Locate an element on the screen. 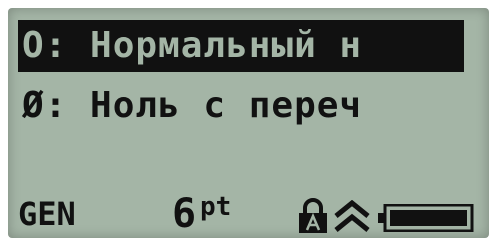 The height and width of the screenshot is (246, 497). battery-icon is located at coordinates (426, 218).